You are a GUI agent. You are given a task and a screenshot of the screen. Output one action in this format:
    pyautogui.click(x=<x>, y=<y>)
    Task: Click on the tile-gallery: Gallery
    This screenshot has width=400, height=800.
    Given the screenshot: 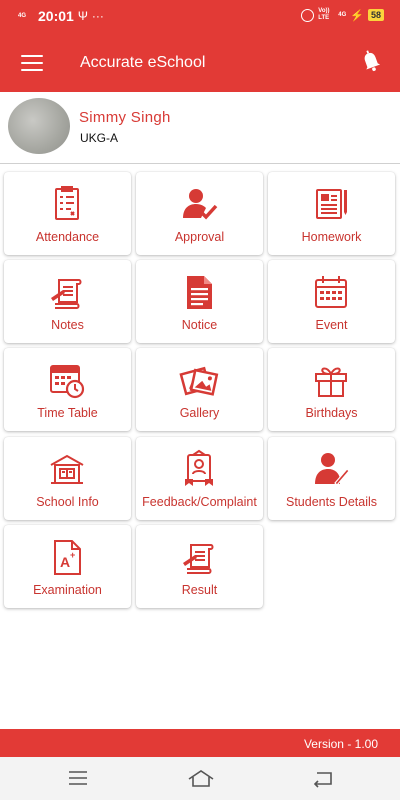 What is the action you would take?
    pyautogui.click(x=199, y=389)
    